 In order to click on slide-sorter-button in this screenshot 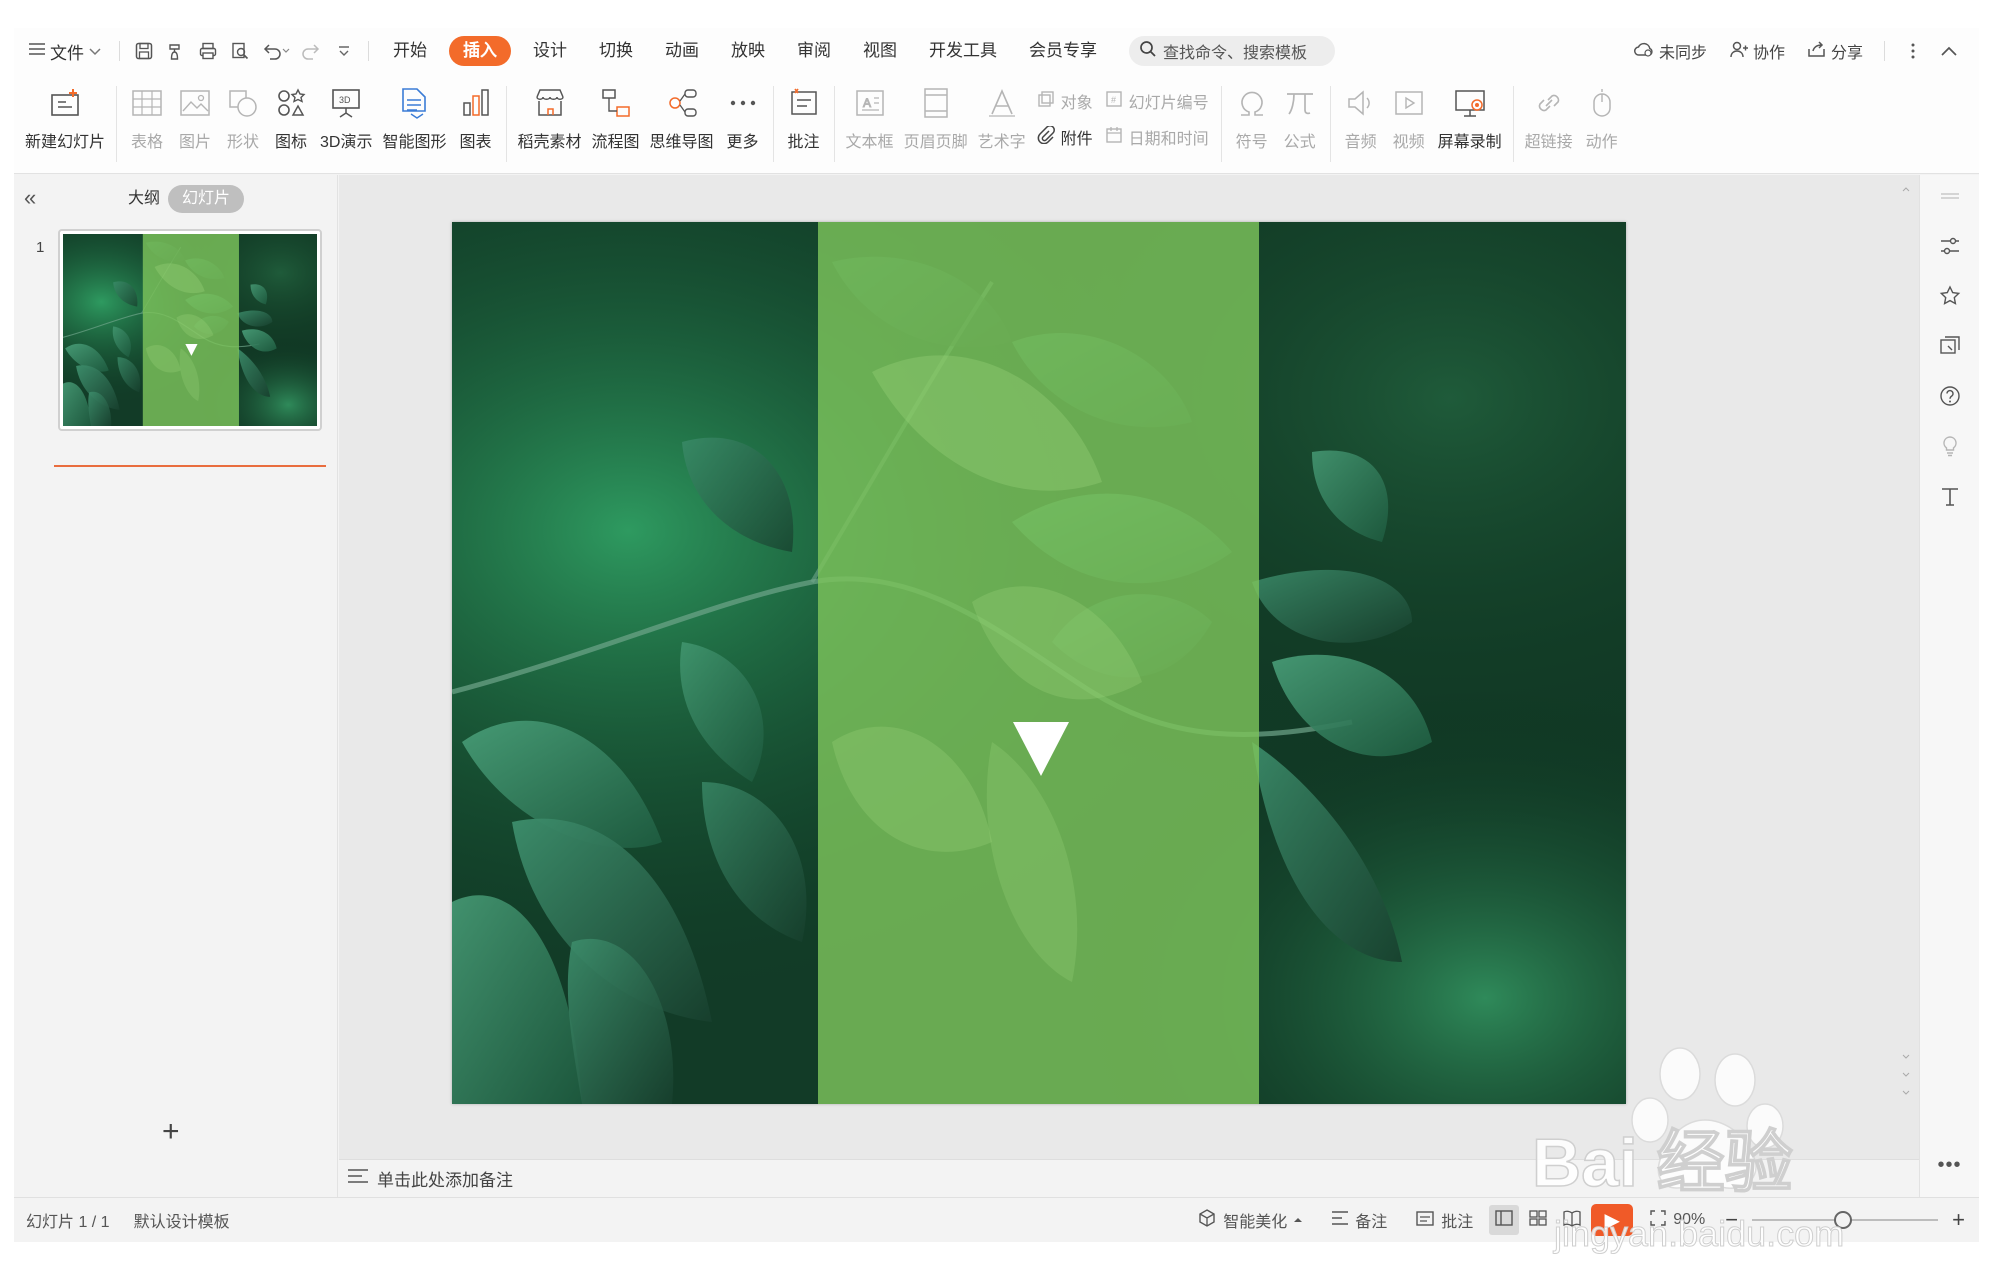, I will do `click(1538, 1220)`.